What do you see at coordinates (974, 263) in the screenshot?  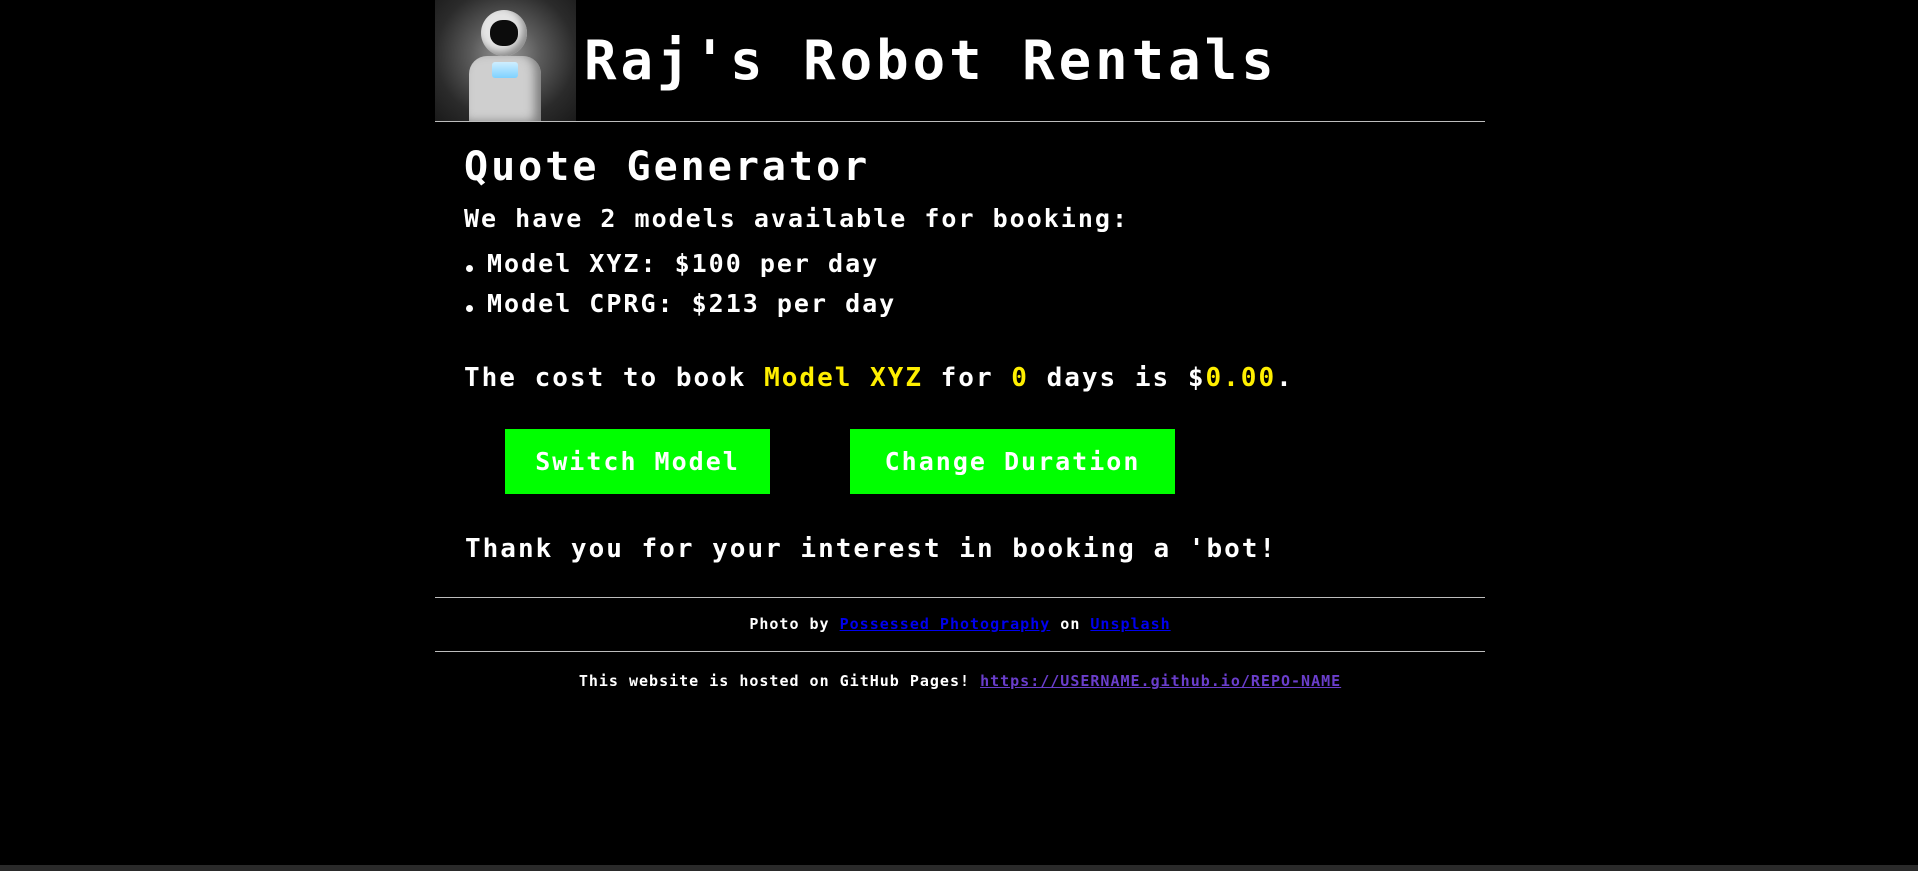 I see `list-item: Model XYZ: $100 per day` at bounding box center [974, 263].